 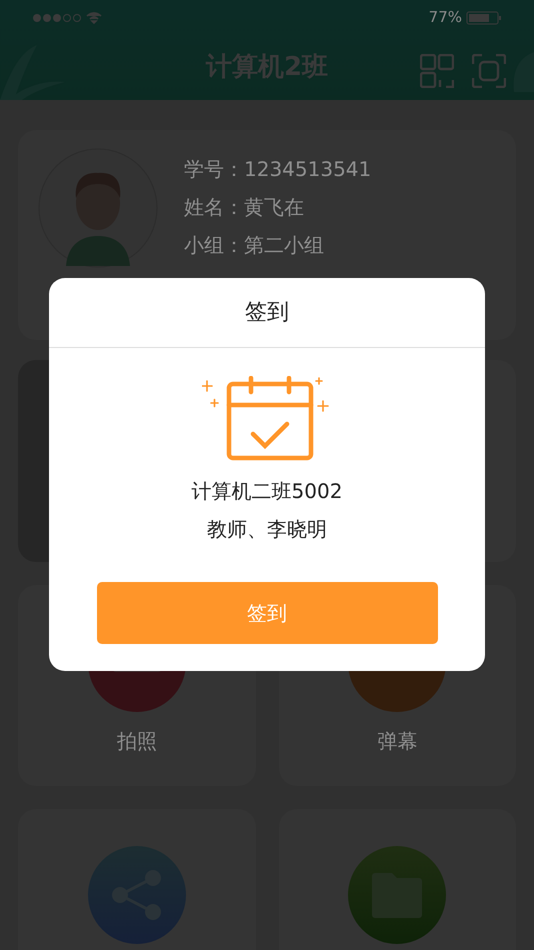 I want to click on feature-label: 拍照, so click(x=136, y=741).